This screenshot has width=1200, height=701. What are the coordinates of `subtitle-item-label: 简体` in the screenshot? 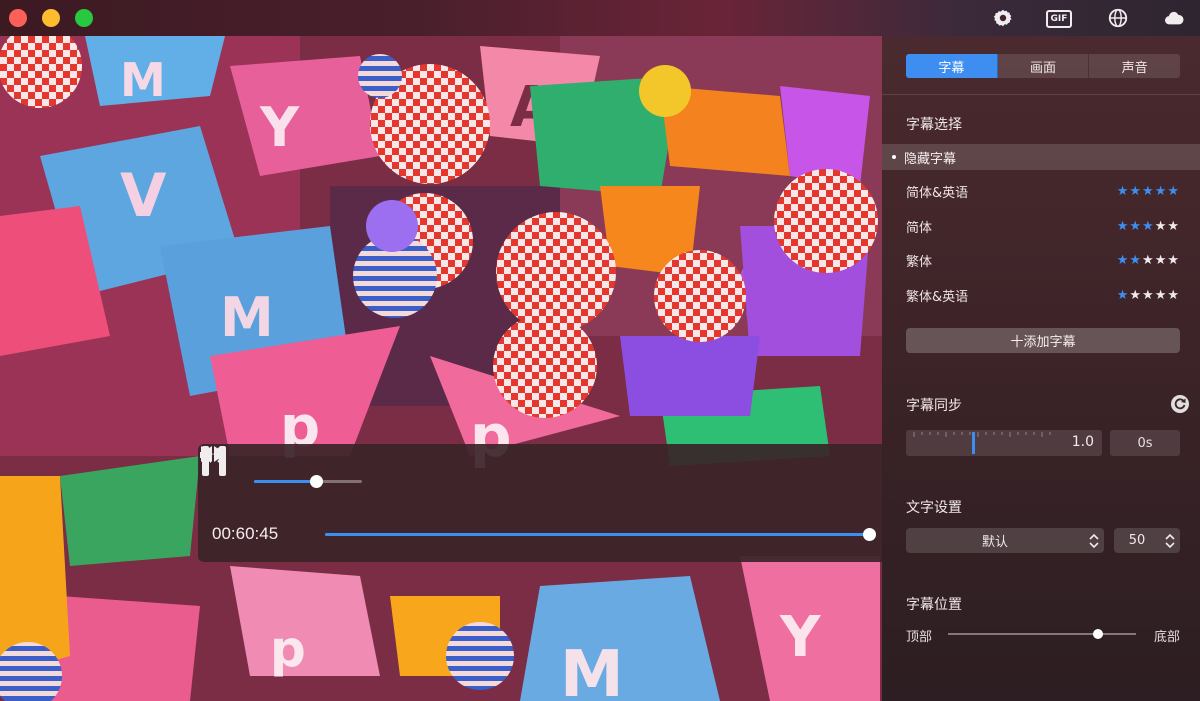 It's located at (919, 228).